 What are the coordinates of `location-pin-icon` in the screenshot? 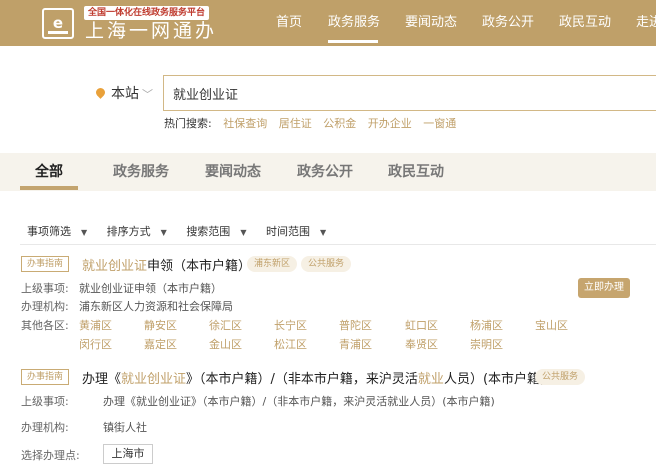 It's located at (100, 92).